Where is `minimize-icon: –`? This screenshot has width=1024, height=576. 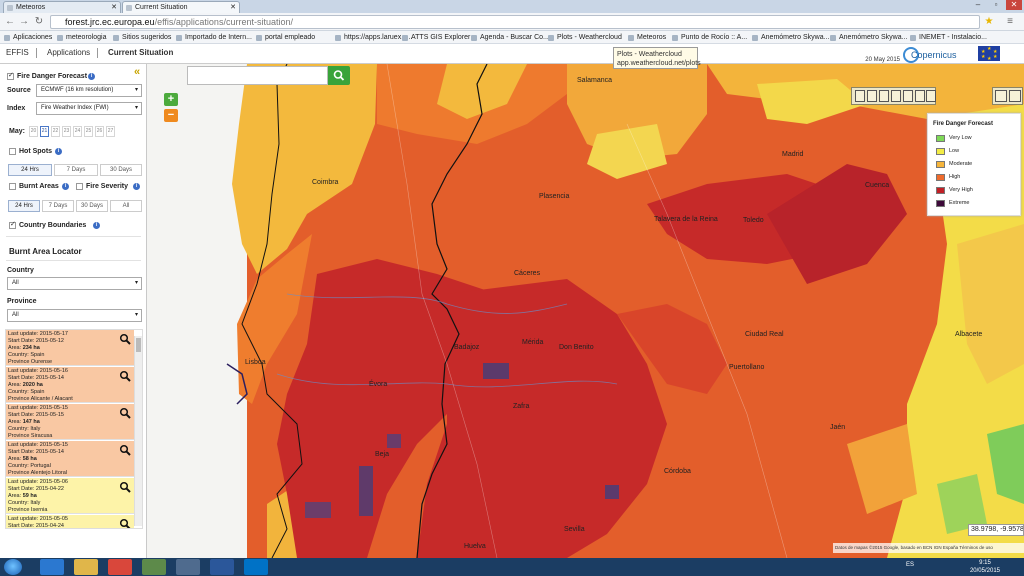 minimize-icon: – is located at coordinates (978, 5).